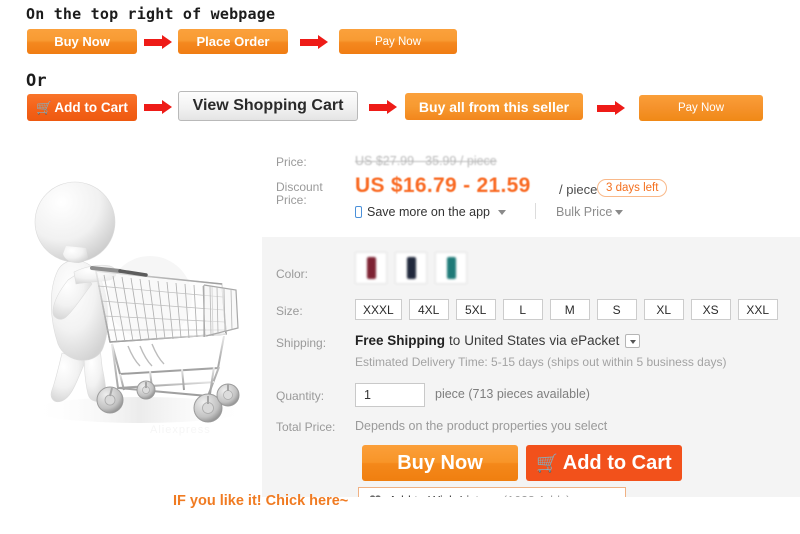  What do you see at coordinates (505, 340) in the screenshot?
I see `shipping-country: United States` at bounding box center [505, 340].